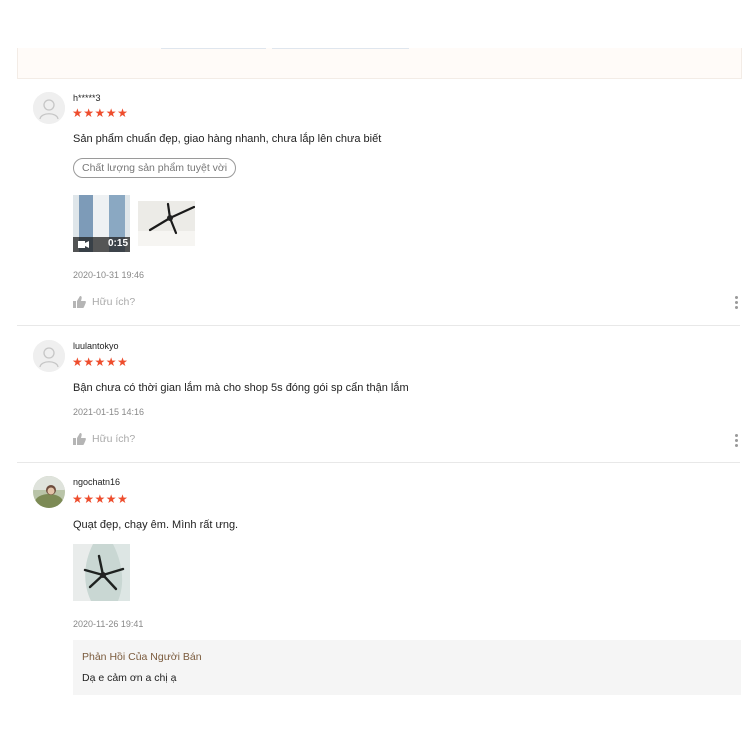  What do you see at coordinates (118, 243) in the screenshot?
I see `video-duration: 0:15` at bounding box center [118, 243].